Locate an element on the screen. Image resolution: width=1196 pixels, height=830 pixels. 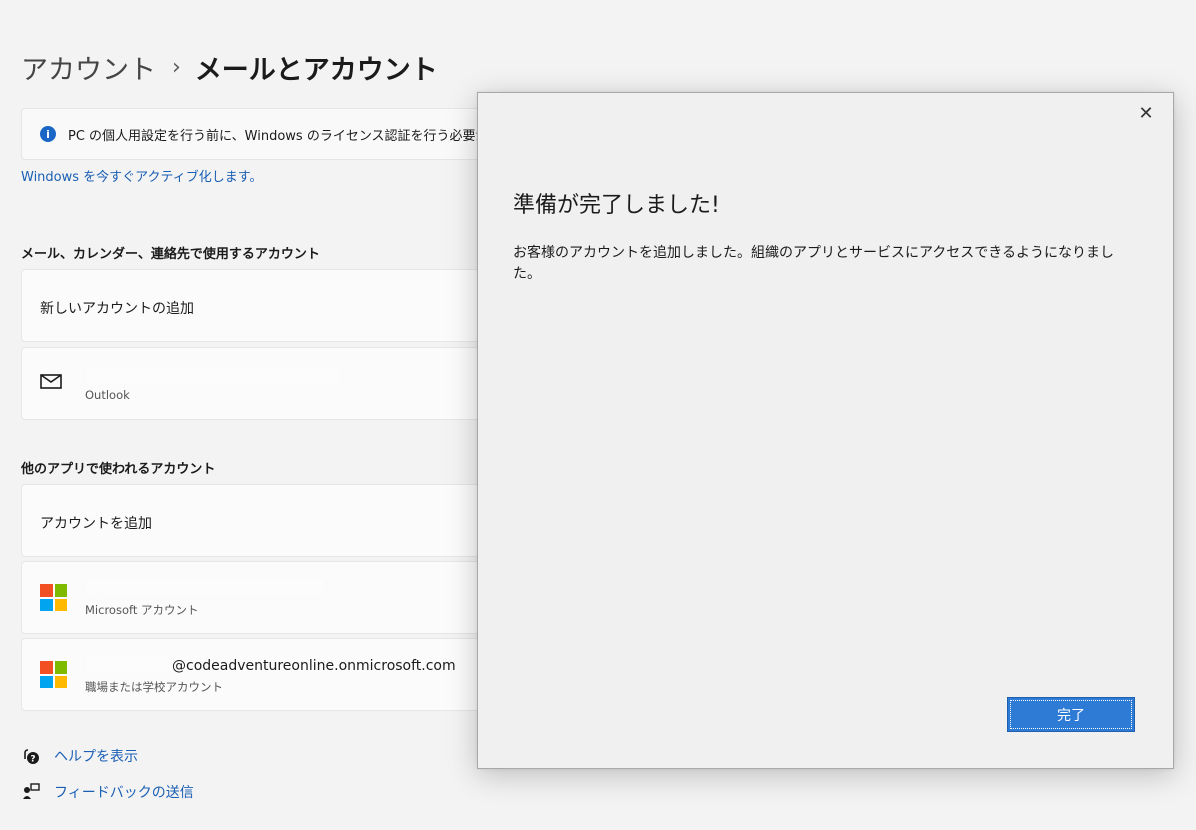
work-account-email: @codeadventureonline.onmicrosoft.com is located at coordinates (314, 666).